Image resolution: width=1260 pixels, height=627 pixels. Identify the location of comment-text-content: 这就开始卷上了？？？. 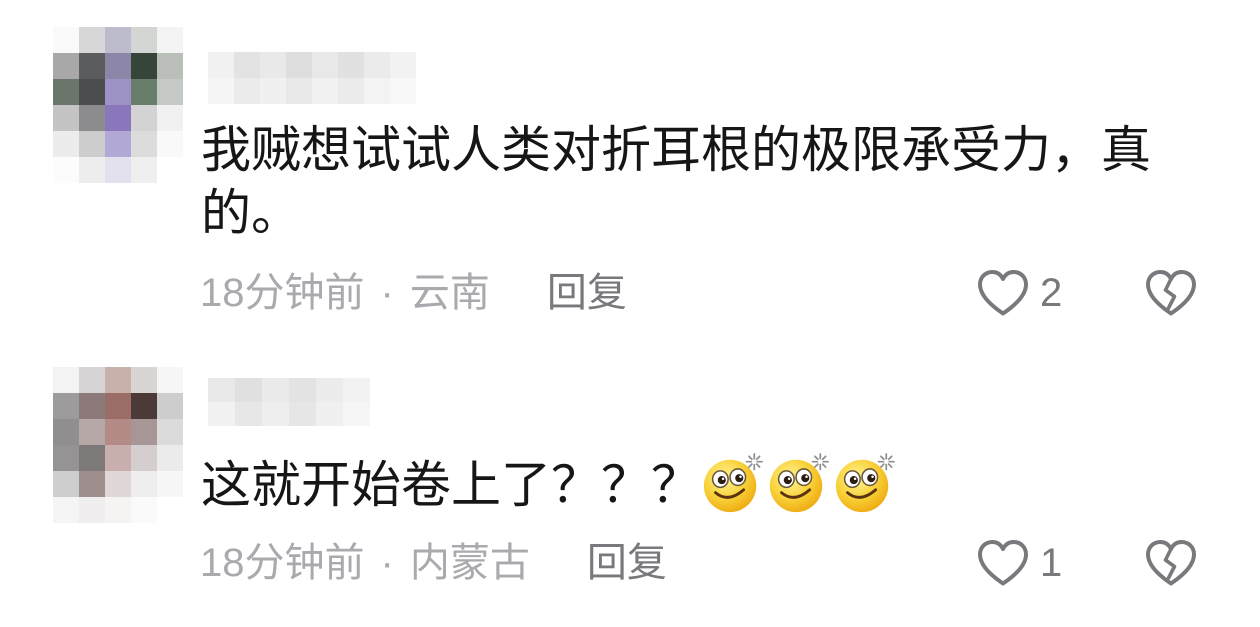
(451, 485).